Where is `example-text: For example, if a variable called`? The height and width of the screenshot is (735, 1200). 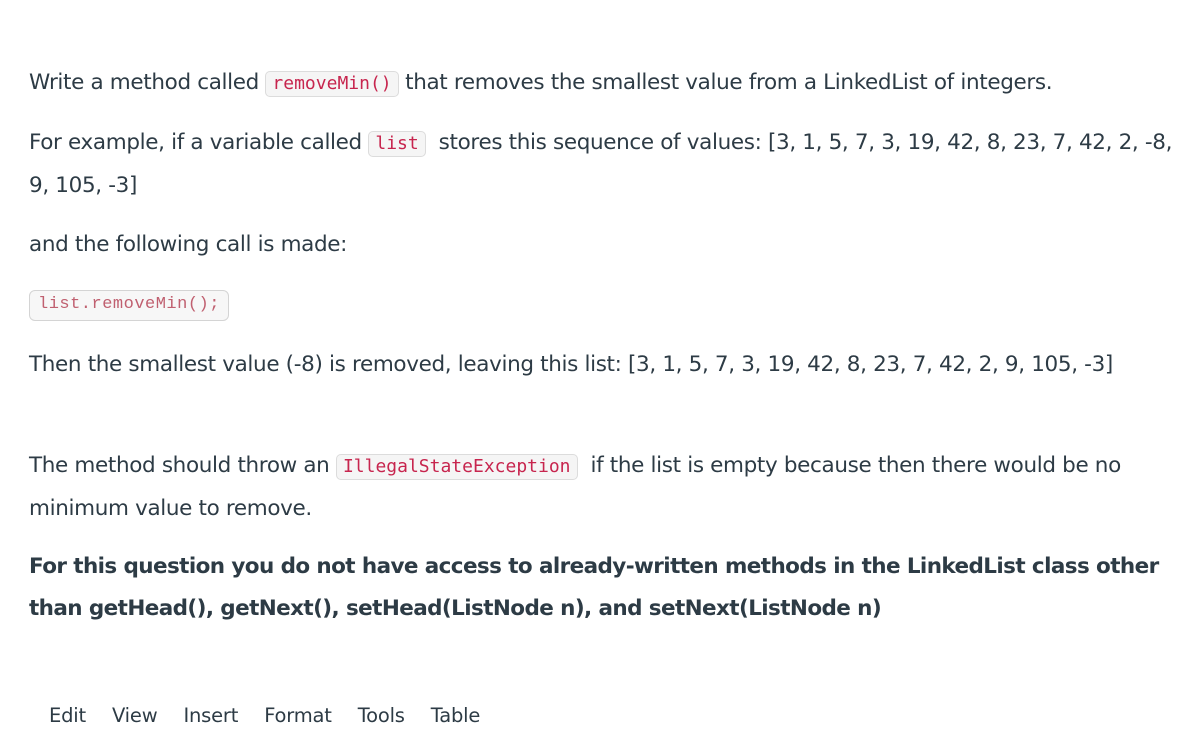
example-text: For example, if a variable called is located at coordinates (199, 142).